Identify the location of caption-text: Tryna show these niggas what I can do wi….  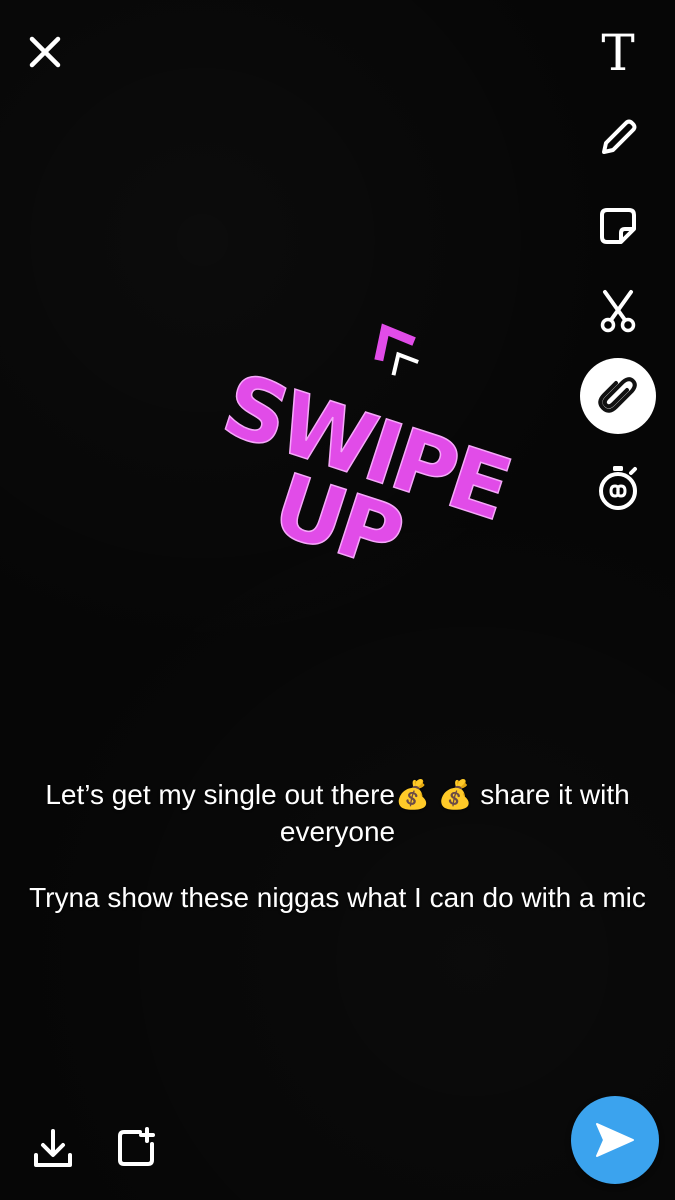
(337, 897).